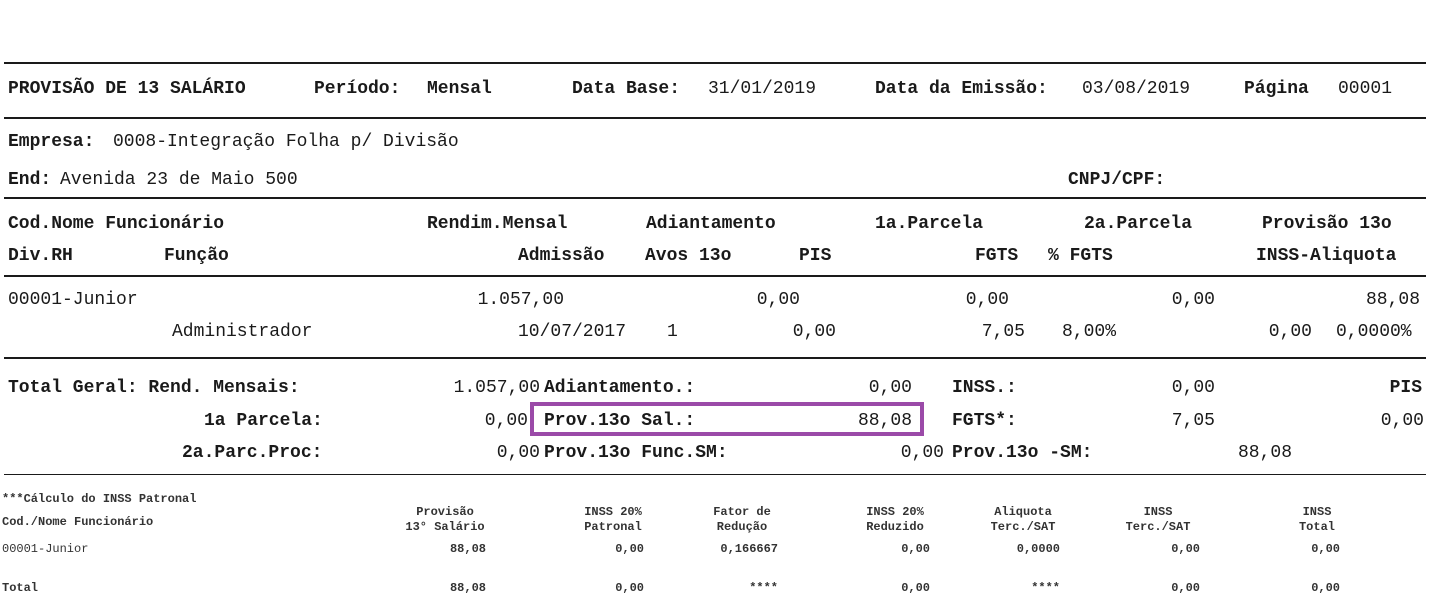 The image size is (1430, 603). What do you see at coordinates (1117, 180) in the screenshot?
I see `cnpj-label: CNPJ/CPF:` at bounding box center [1117, 180].